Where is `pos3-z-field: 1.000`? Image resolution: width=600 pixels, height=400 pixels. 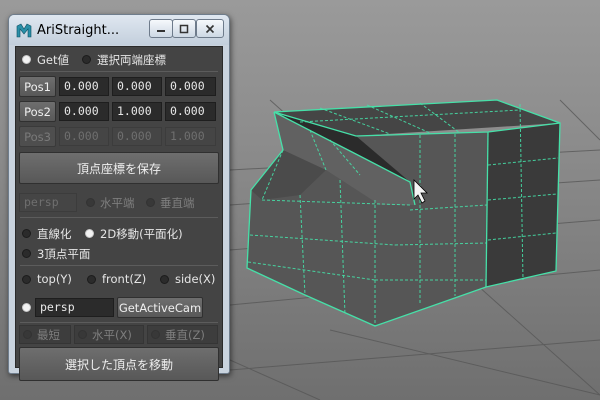
pos3-z-field: 1.000 is located at coordinates (190, 136).